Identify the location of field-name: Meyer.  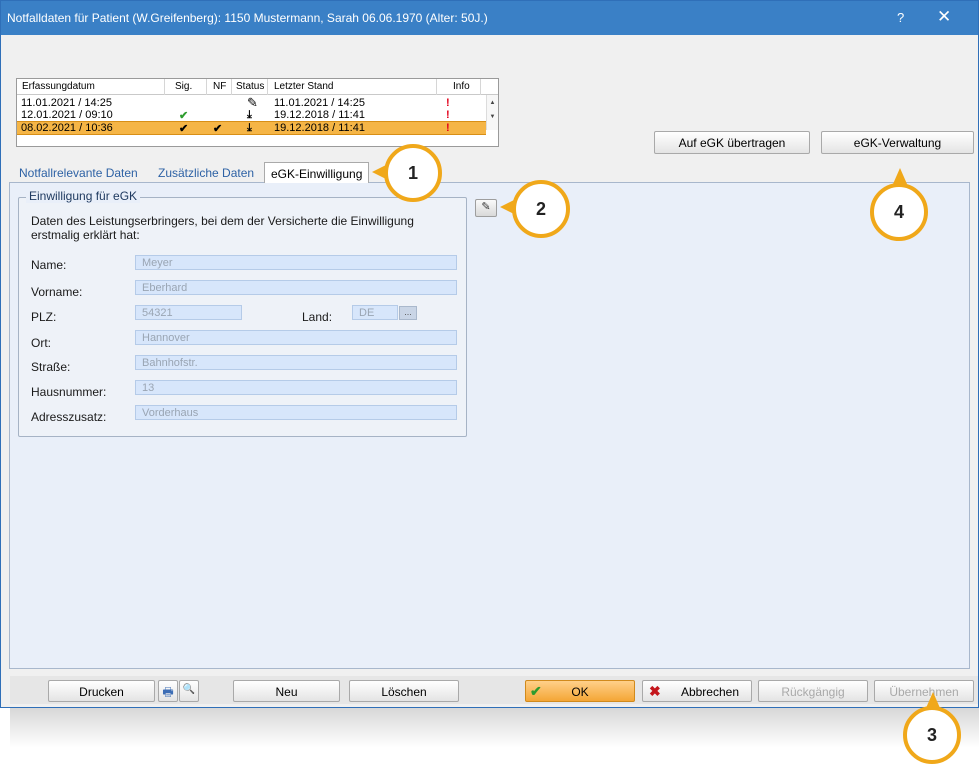
(296, 262).